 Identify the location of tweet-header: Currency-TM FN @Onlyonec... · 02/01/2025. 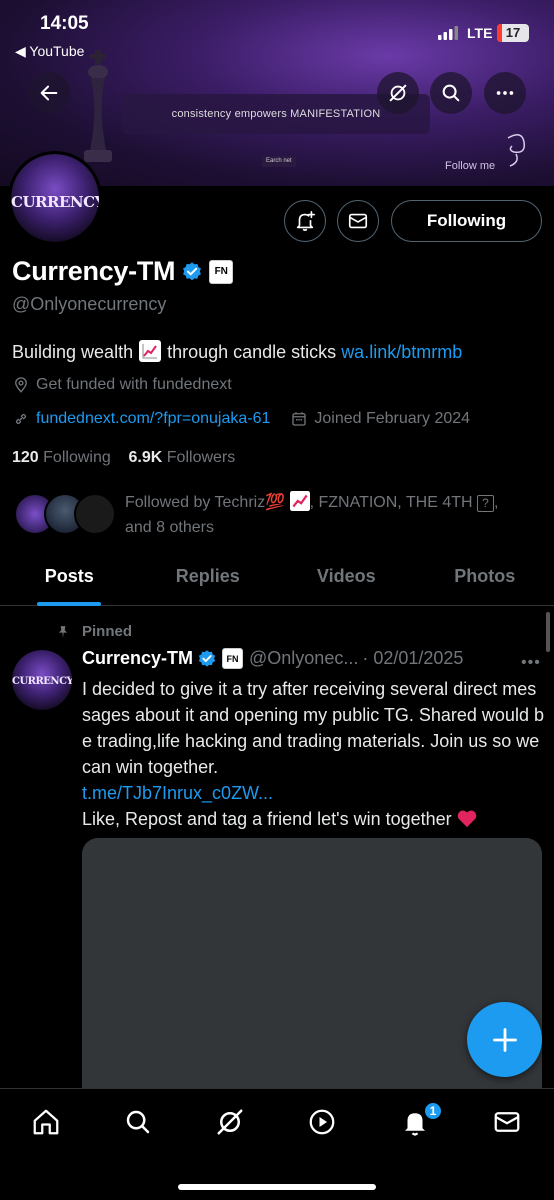
(272, 658).